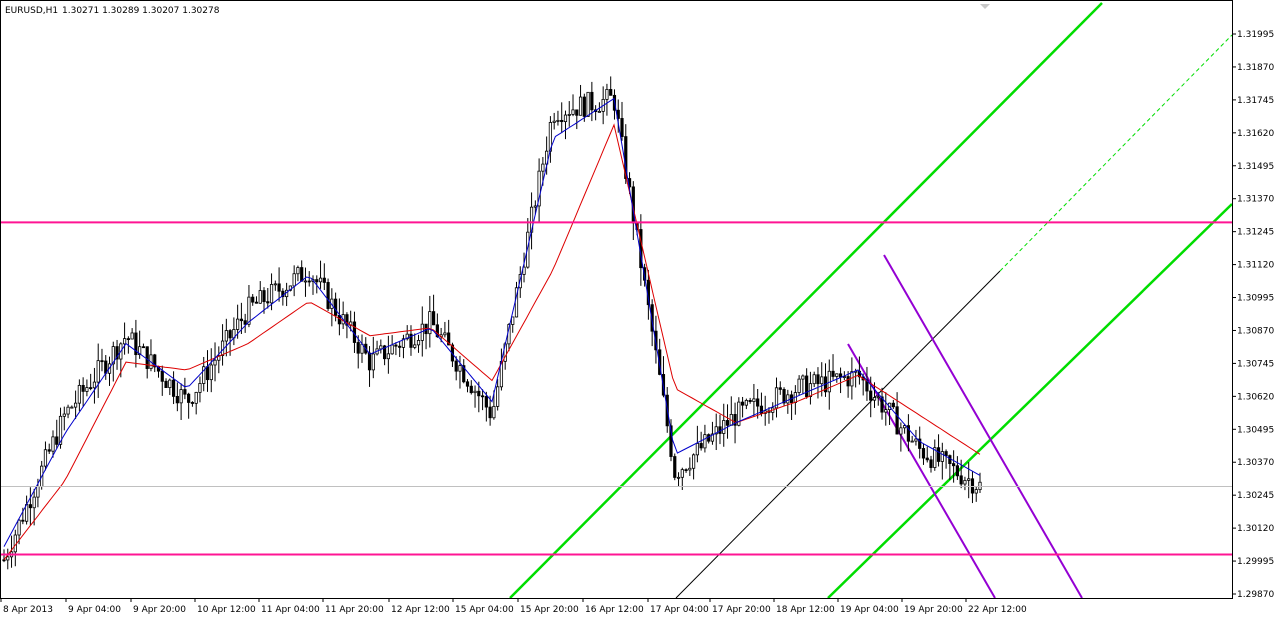  What do you see at coordinates (1255, 200) in the screenshot?
I see `price-tick-label: 1.31370` at bounding box center [1255, 200].